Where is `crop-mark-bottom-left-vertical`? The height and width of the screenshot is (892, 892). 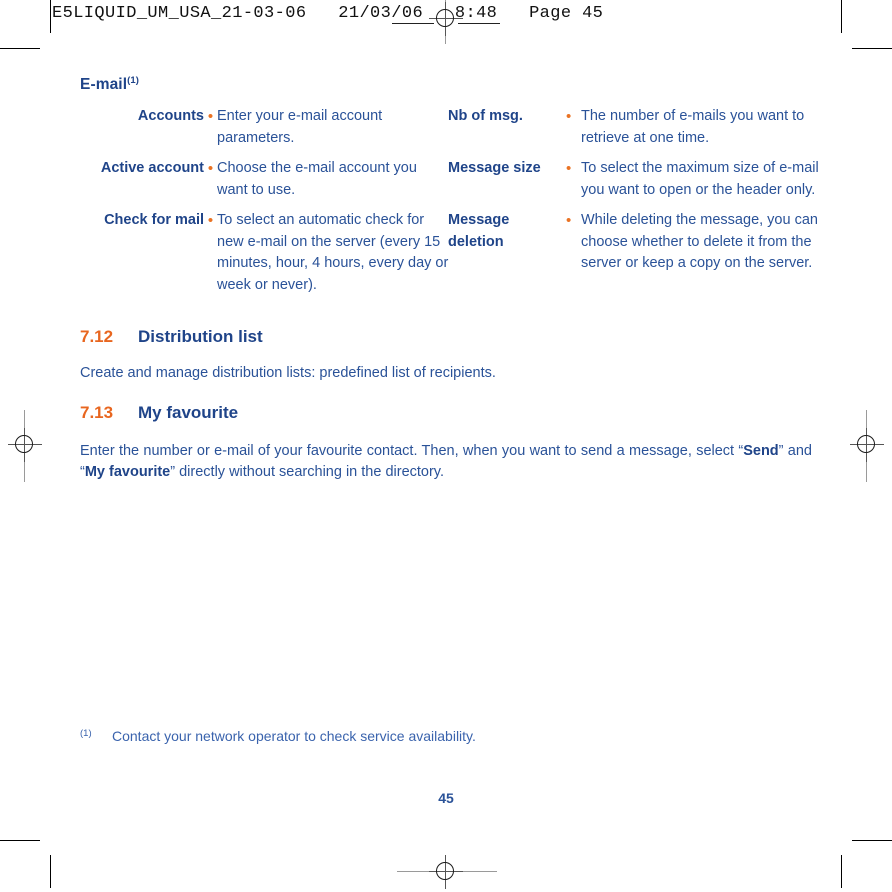
crop-mark-bottom-left-vertical is located at coordinates (50, 871).